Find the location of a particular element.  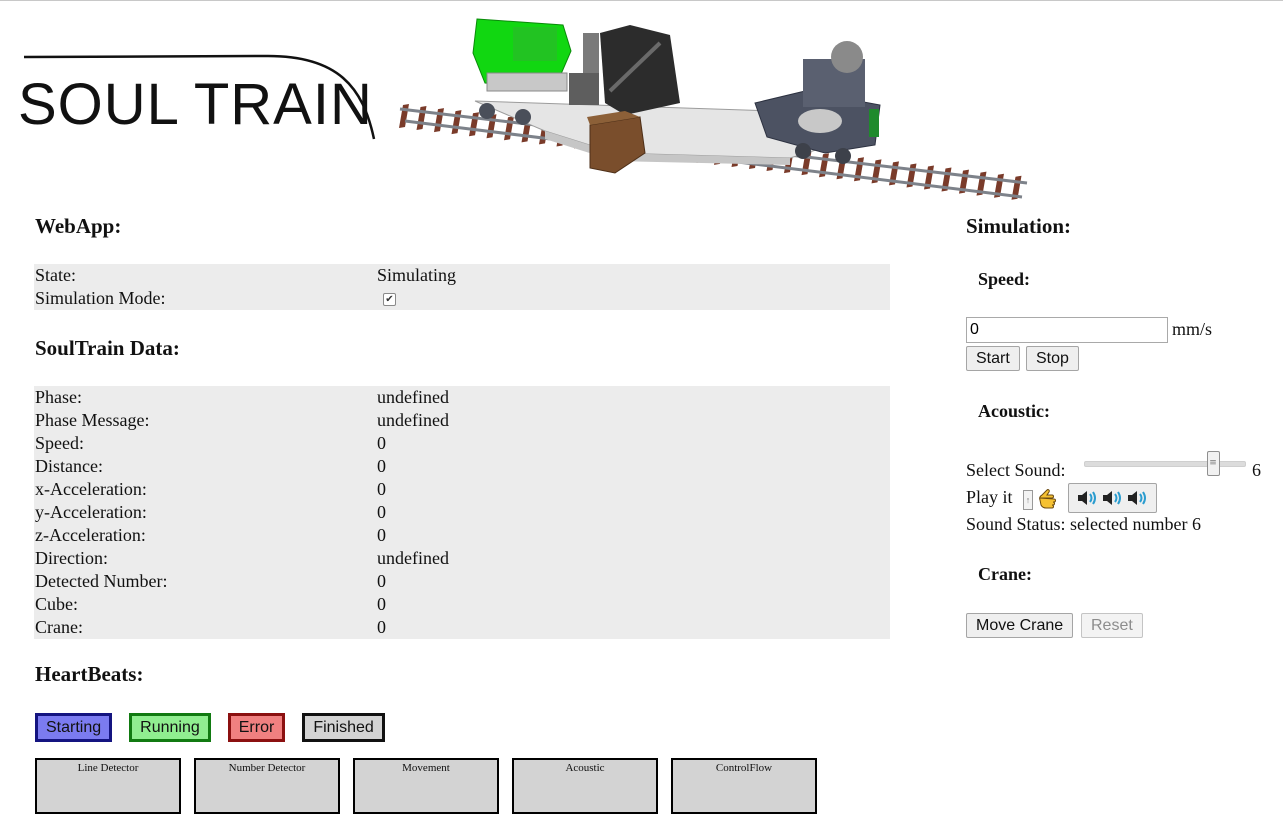

state-value: Simulating is located at coordinates (417, 275).